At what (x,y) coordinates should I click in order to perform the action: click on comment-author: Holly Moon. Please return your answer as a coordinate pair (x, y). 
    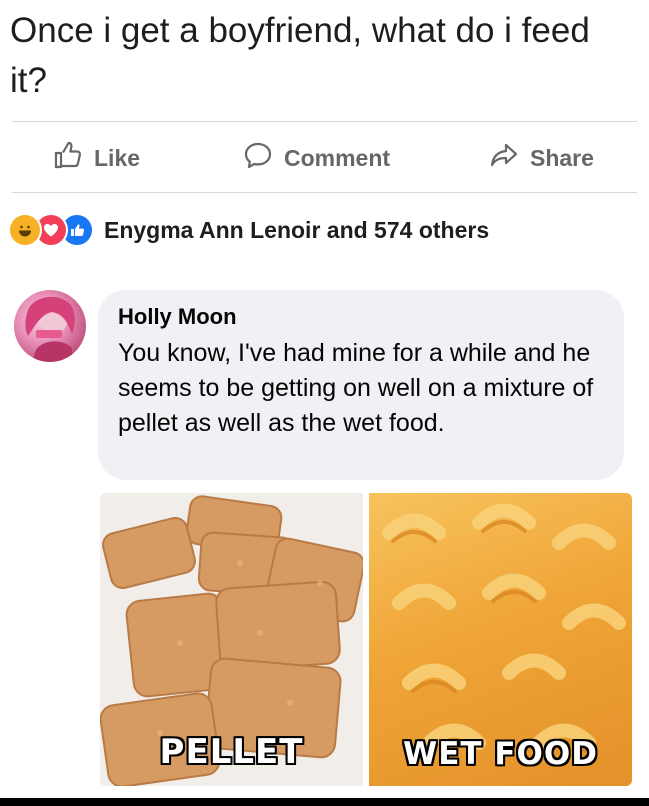
    Looking at the image, I should click on (177, 317).